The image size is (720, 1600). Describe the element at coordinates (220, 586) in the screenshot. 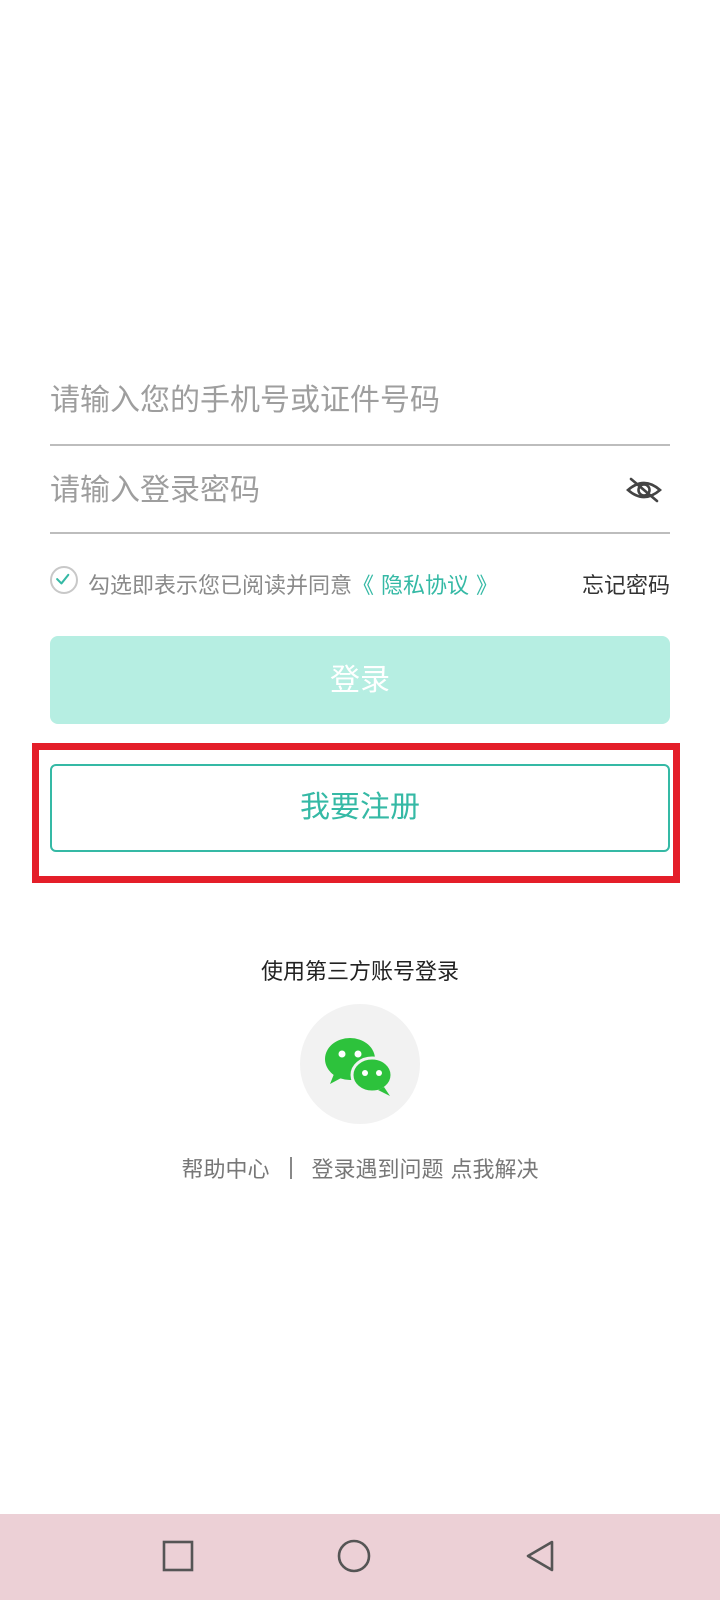

I see `agreement-prefix: 勾选即表示您已阅读并同意` at that location.